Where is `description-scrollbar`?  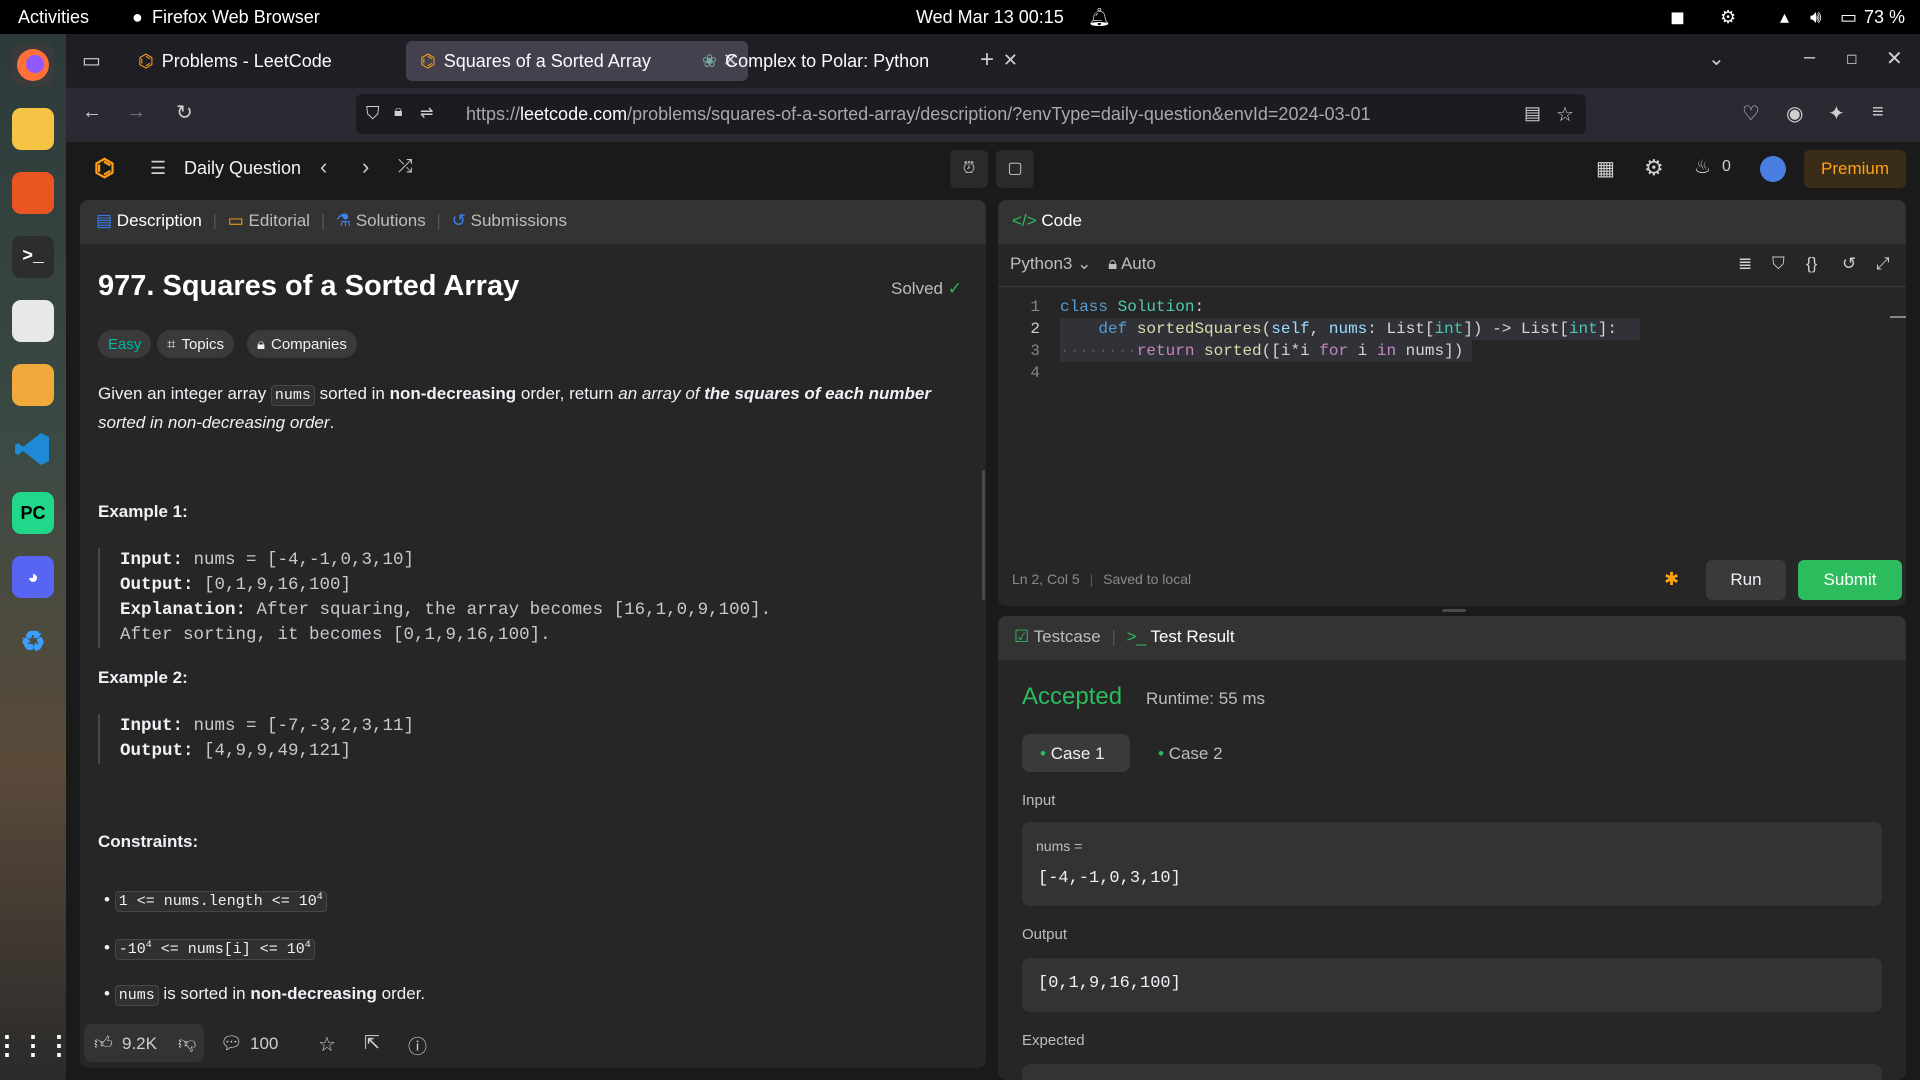
description-scrollbar is located at coordinates (983, 535).